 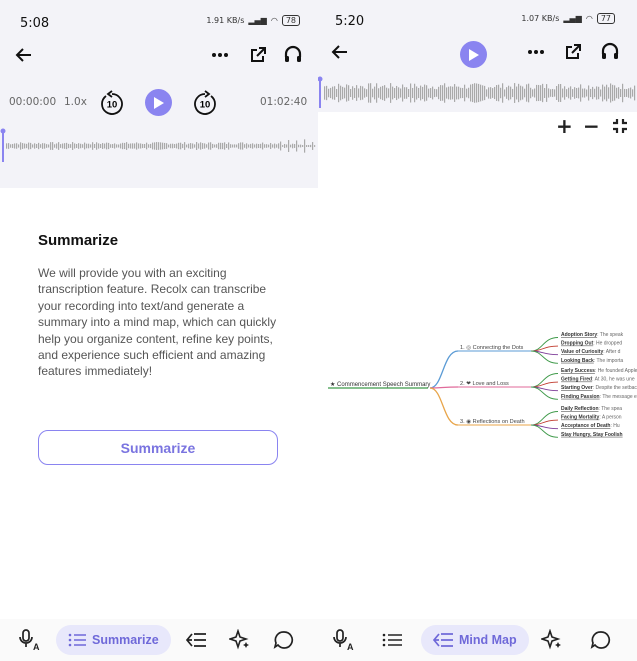 I want to click on forward-10-icon: 10, so click(x=205, y=103).